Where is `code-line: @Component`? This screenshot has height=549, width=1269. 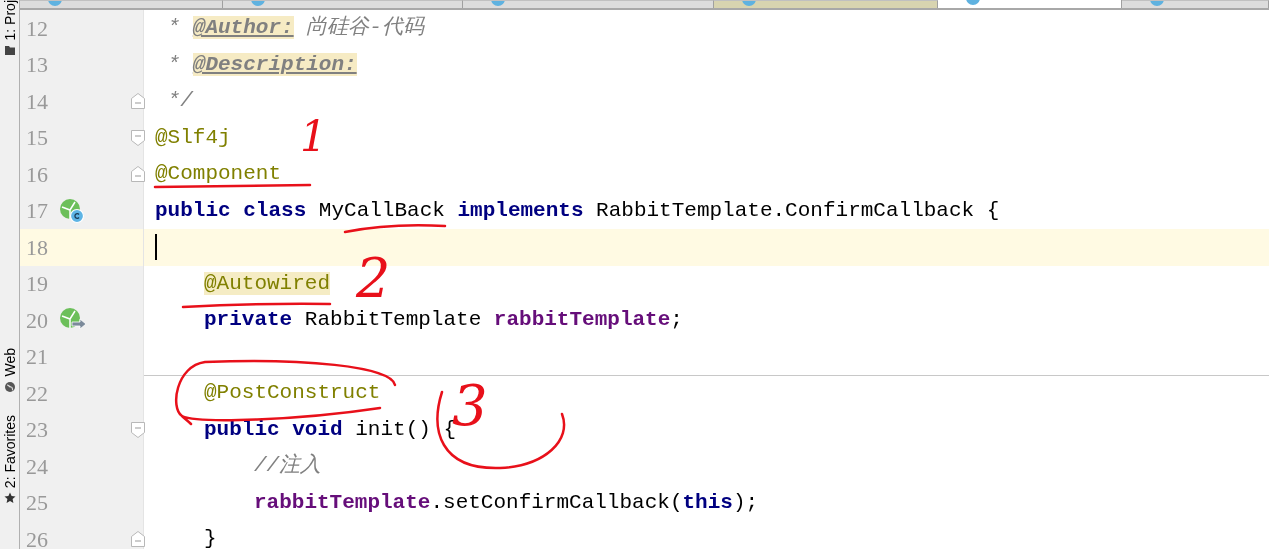
code-line: @Component is located at coordinates (218, 174).